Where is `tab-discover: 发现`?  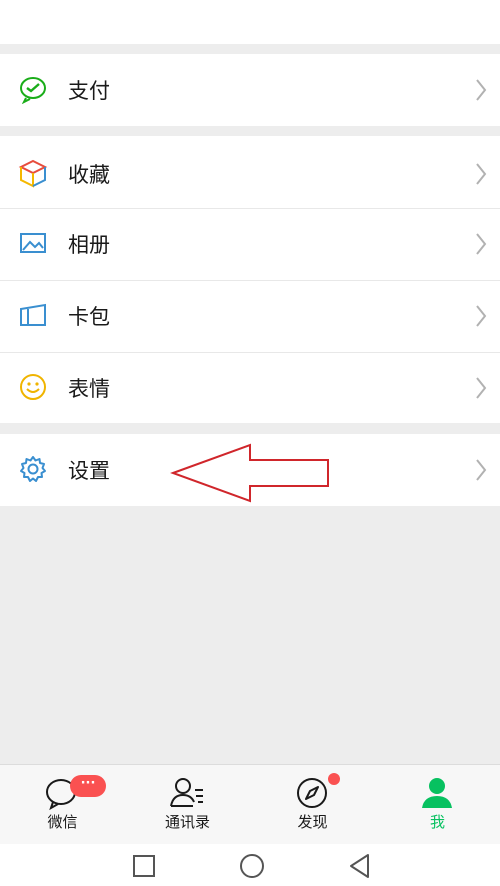 tab-discover: 发现 is located at coordinates (312, 805).